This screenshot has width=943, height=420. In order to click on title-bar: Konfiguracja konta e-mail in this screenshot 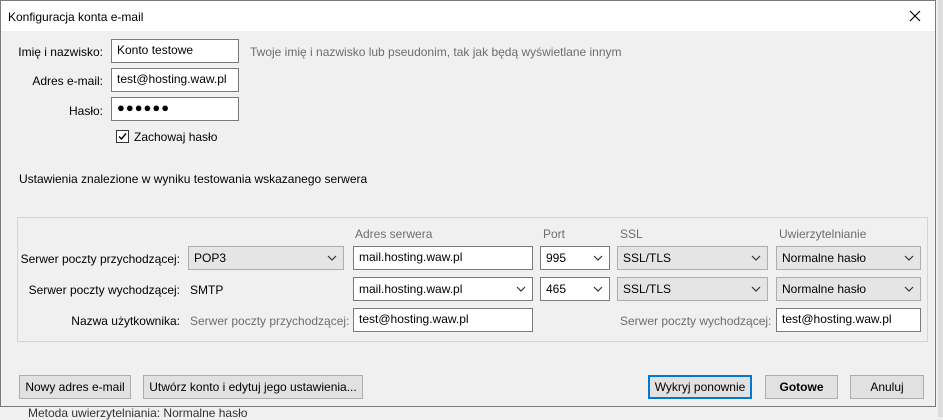, I will do `click(468, 16)`.